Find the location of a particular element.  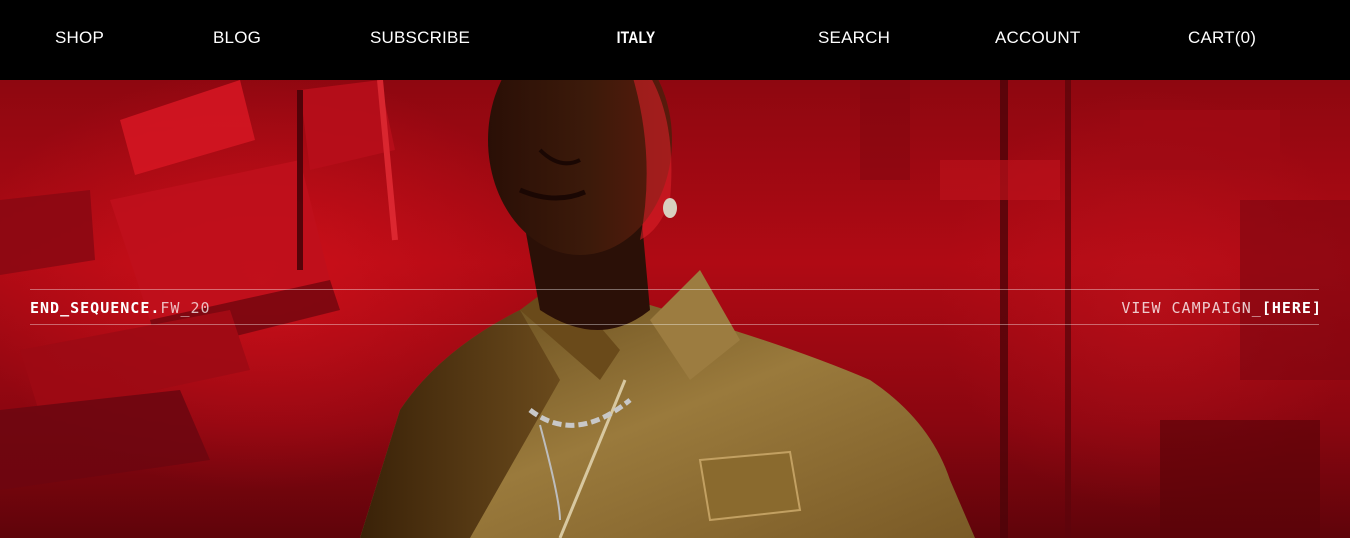

brand-logo: ITALY is located at coordinates (636, 38).